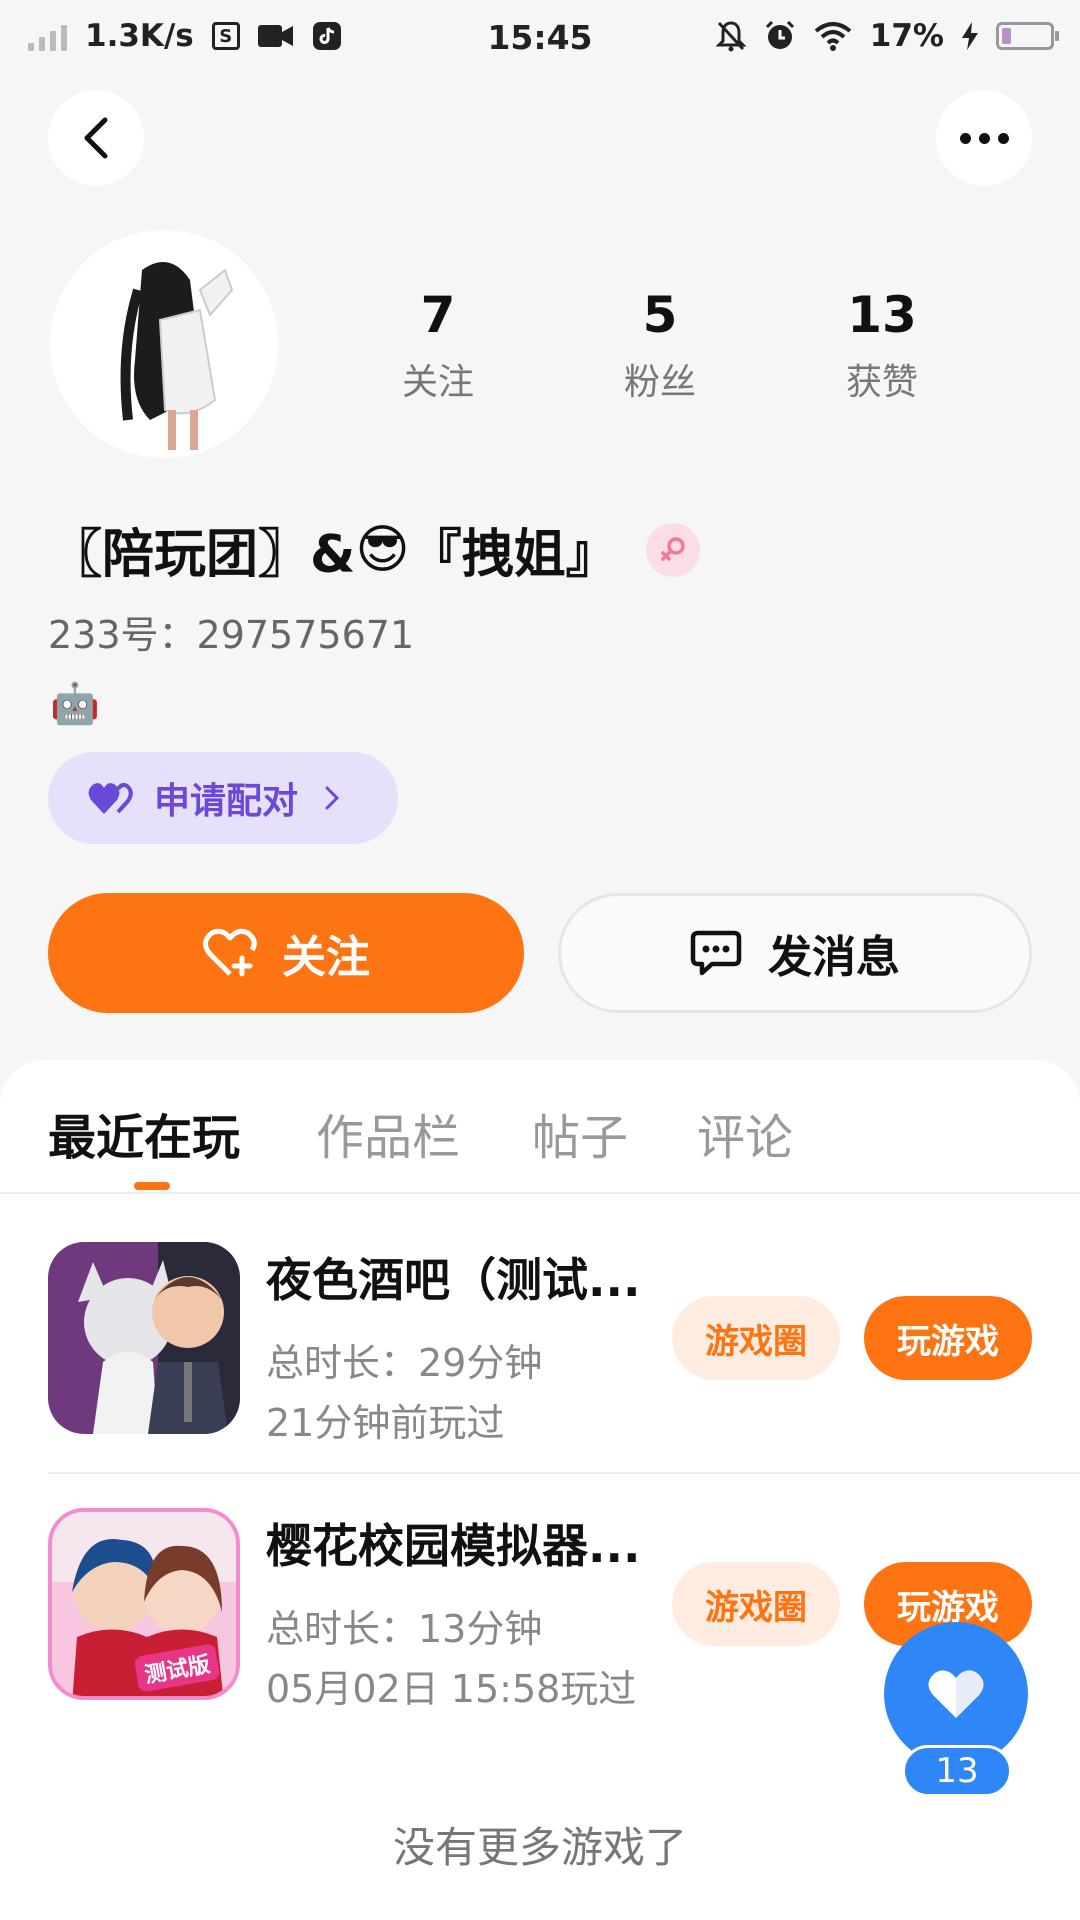 The height and width of the screenshot is (1920, 1080). Describe the element at coordinates (226, 801) in the screenshot. I see `apply-pair-label: 申请配对` at that location.